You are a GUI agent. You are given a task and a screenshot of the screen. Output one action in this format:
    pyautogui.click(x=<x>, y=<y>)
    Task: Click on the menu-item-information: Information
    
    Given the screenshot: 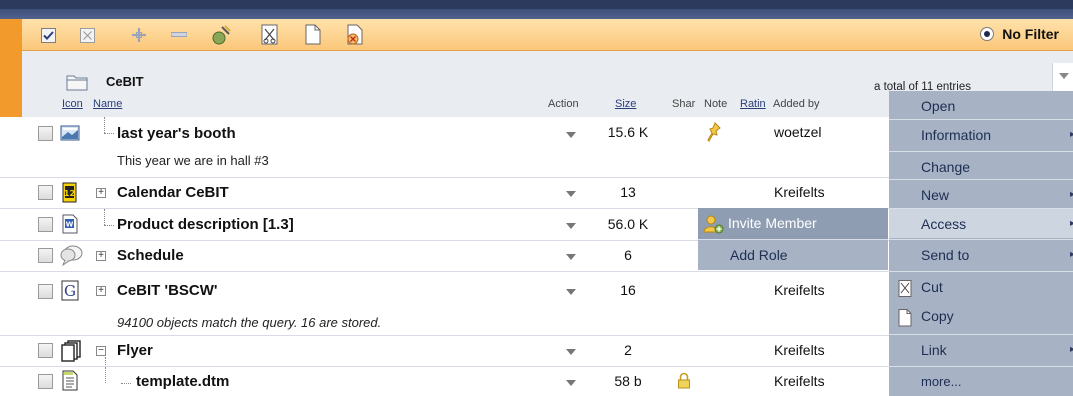 What is the action you would take?
    pyautogui.click(x=981, y=134)
    